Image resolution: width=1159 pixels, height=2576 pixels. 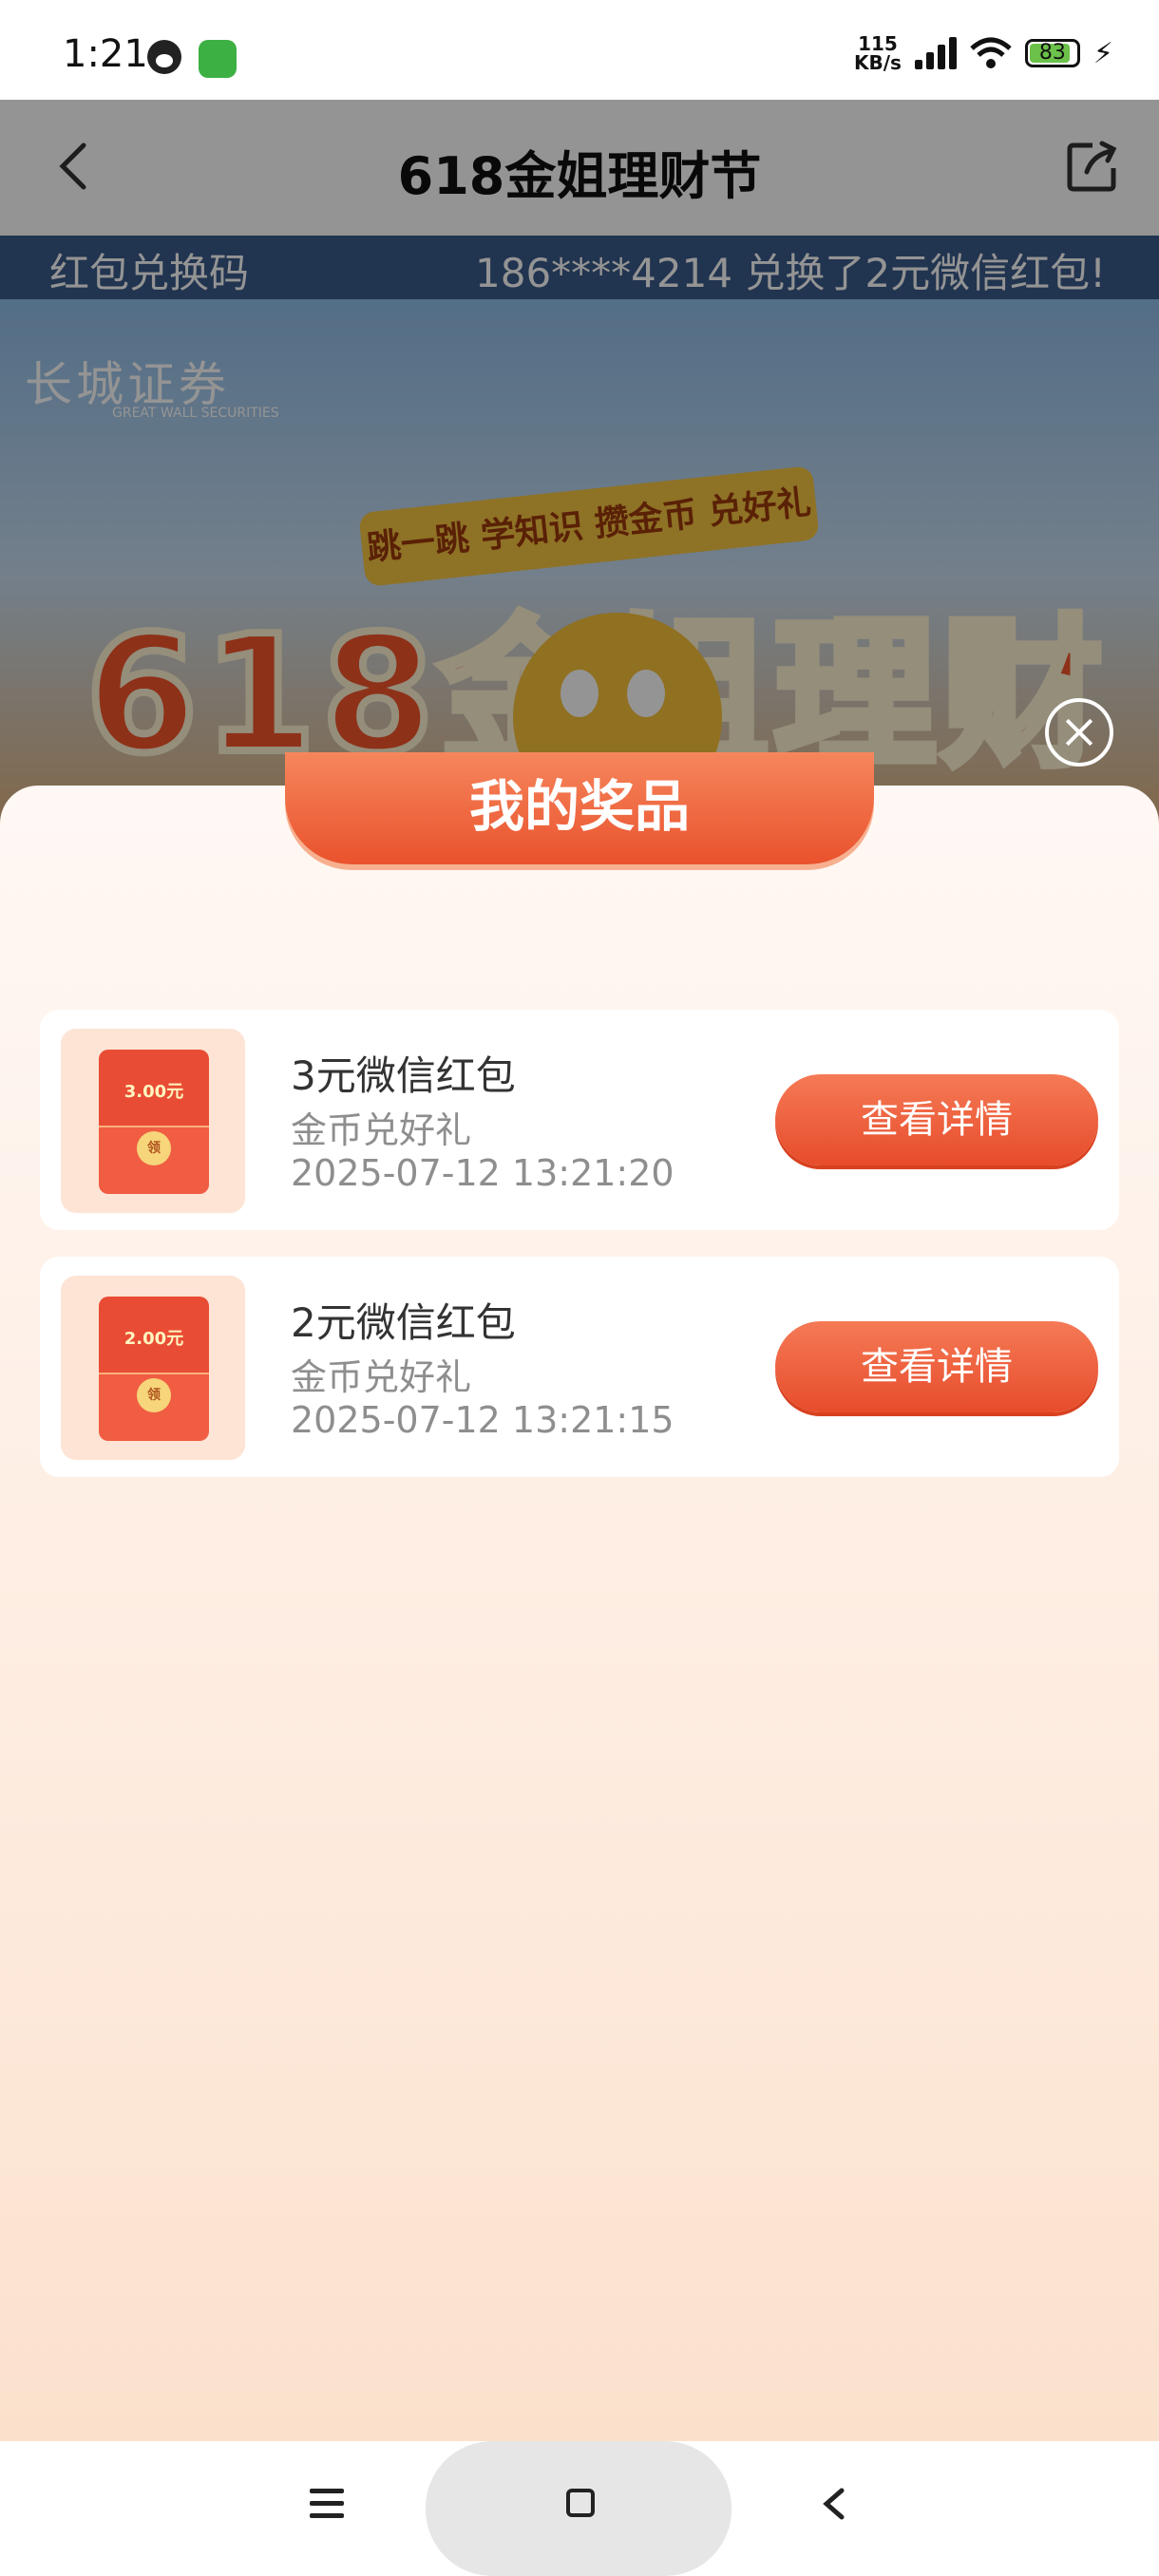 What do you see at coordinates (833, 2504) in the screenshot?
I see `back-icon` at bounding box center [833, 2504].